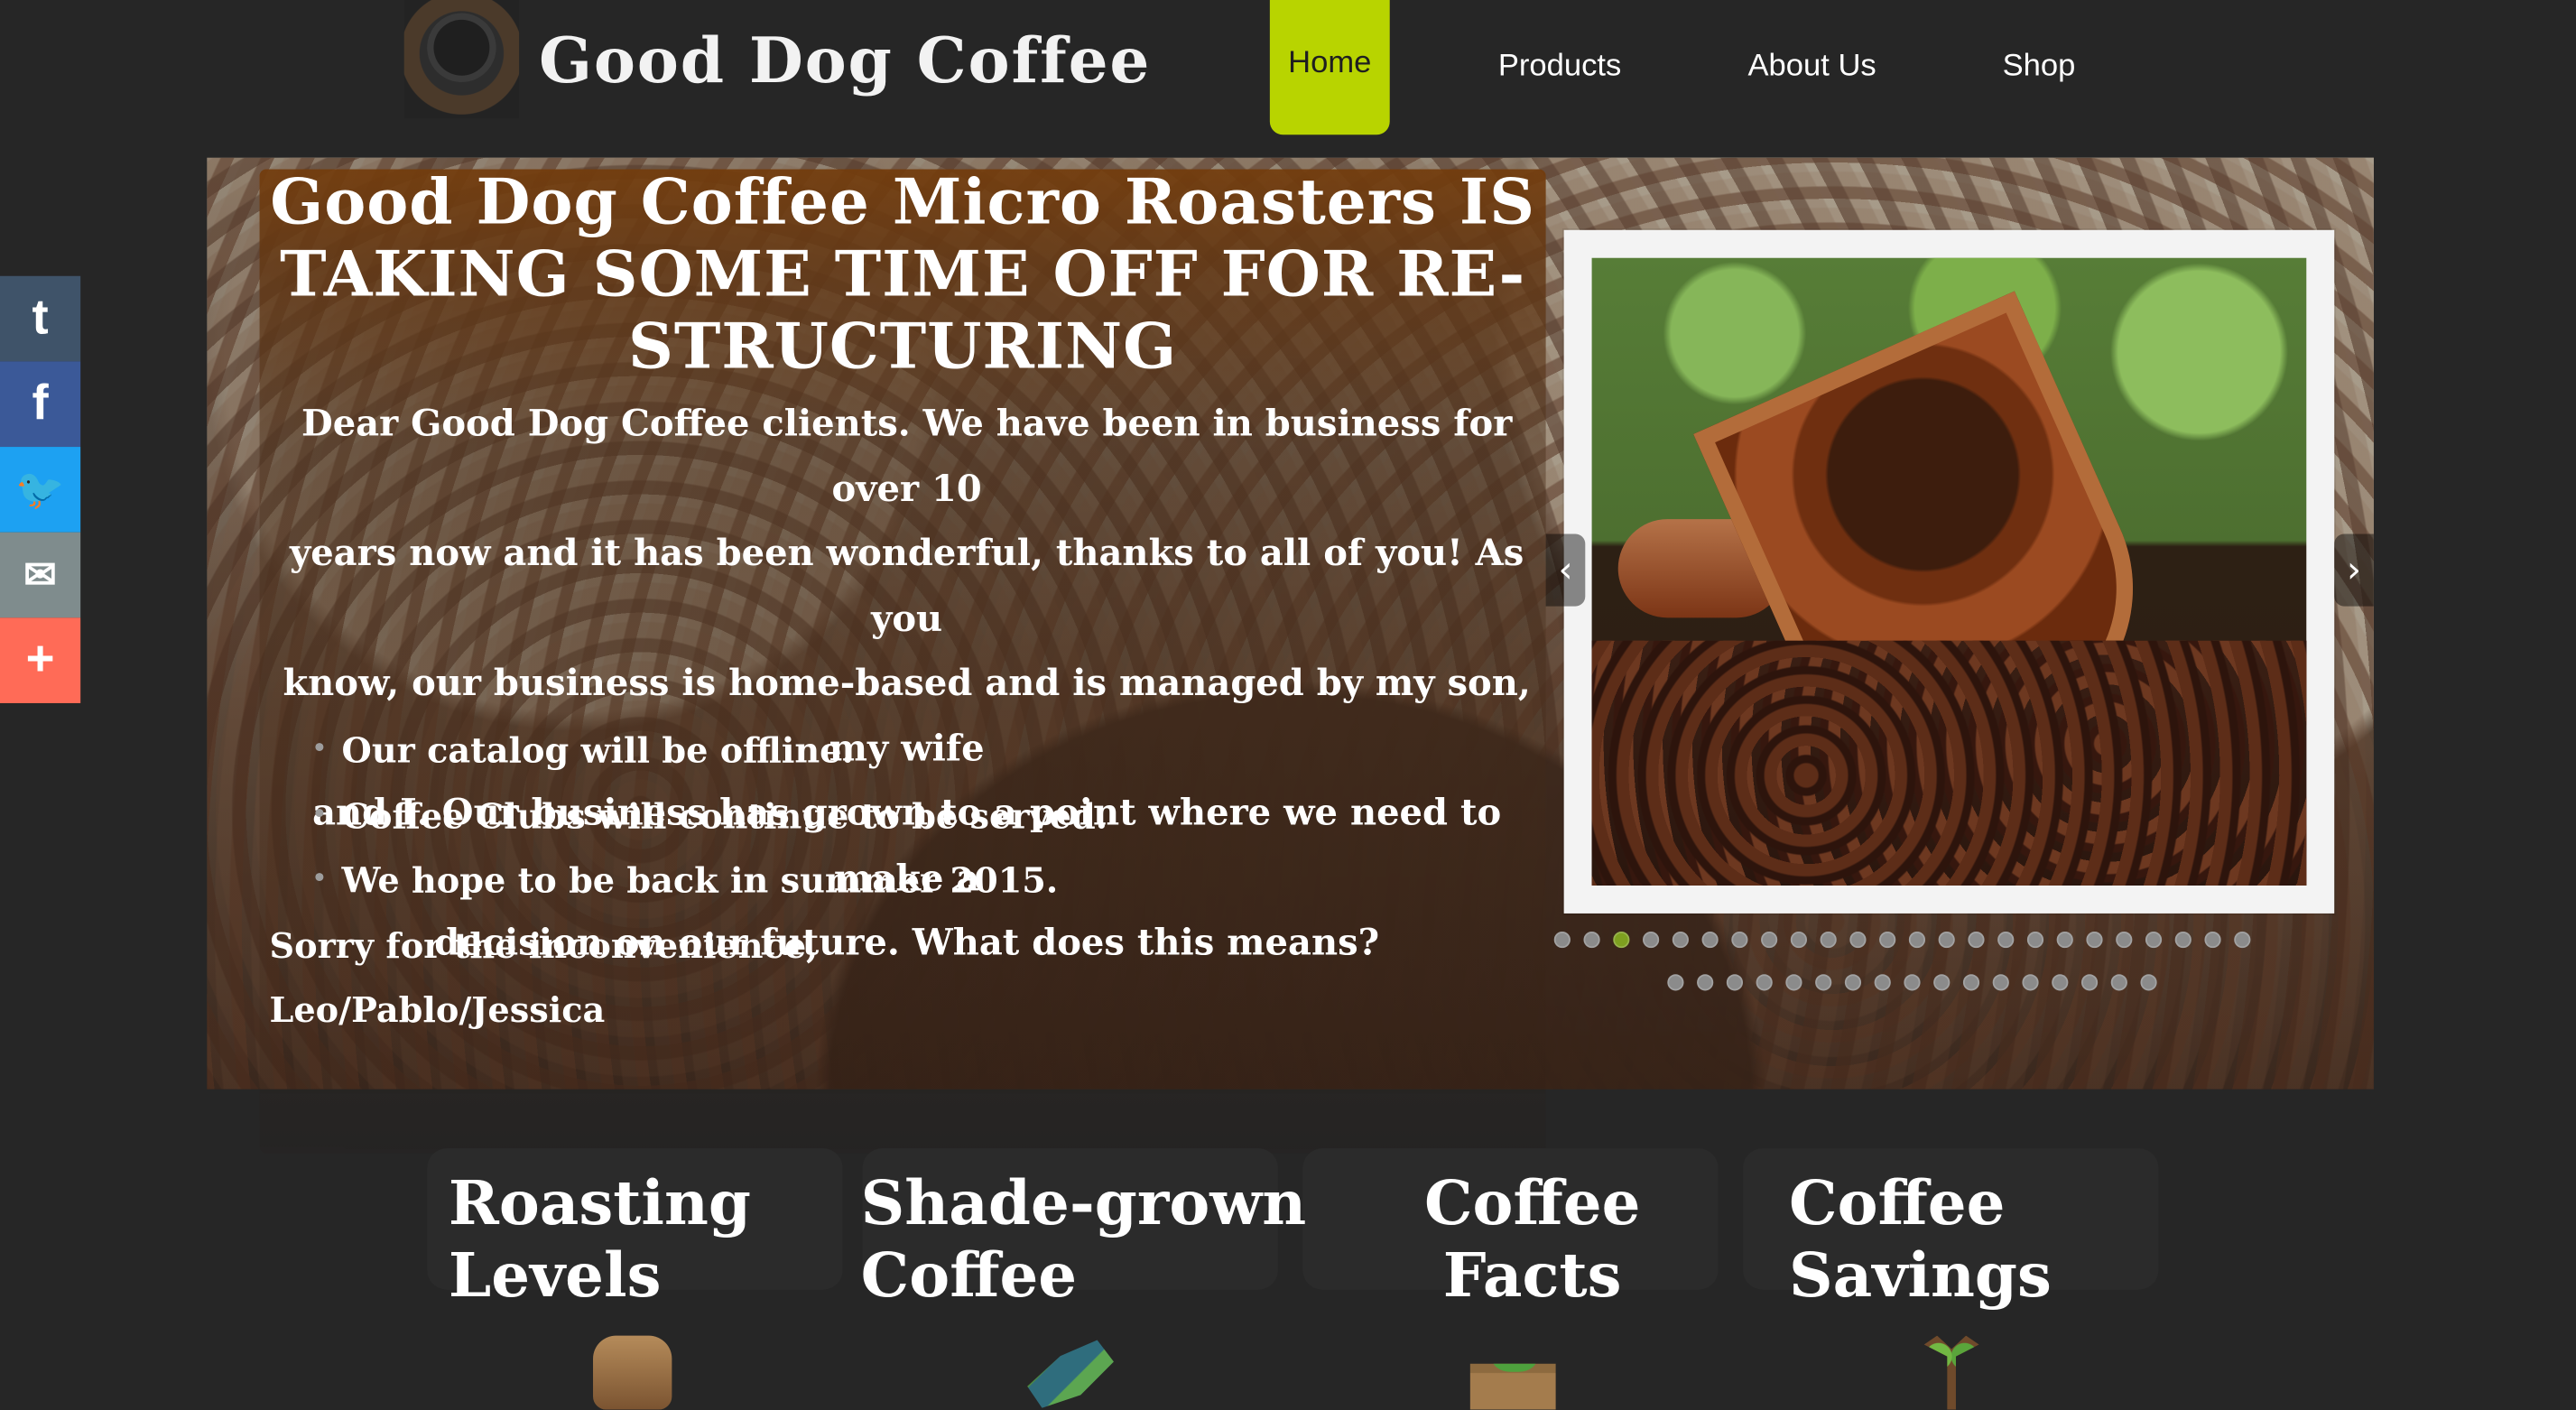 This screenshot has height=1410, width=2576. I want to click on card-title-line: Shade-grown, so click(1083, 1202).